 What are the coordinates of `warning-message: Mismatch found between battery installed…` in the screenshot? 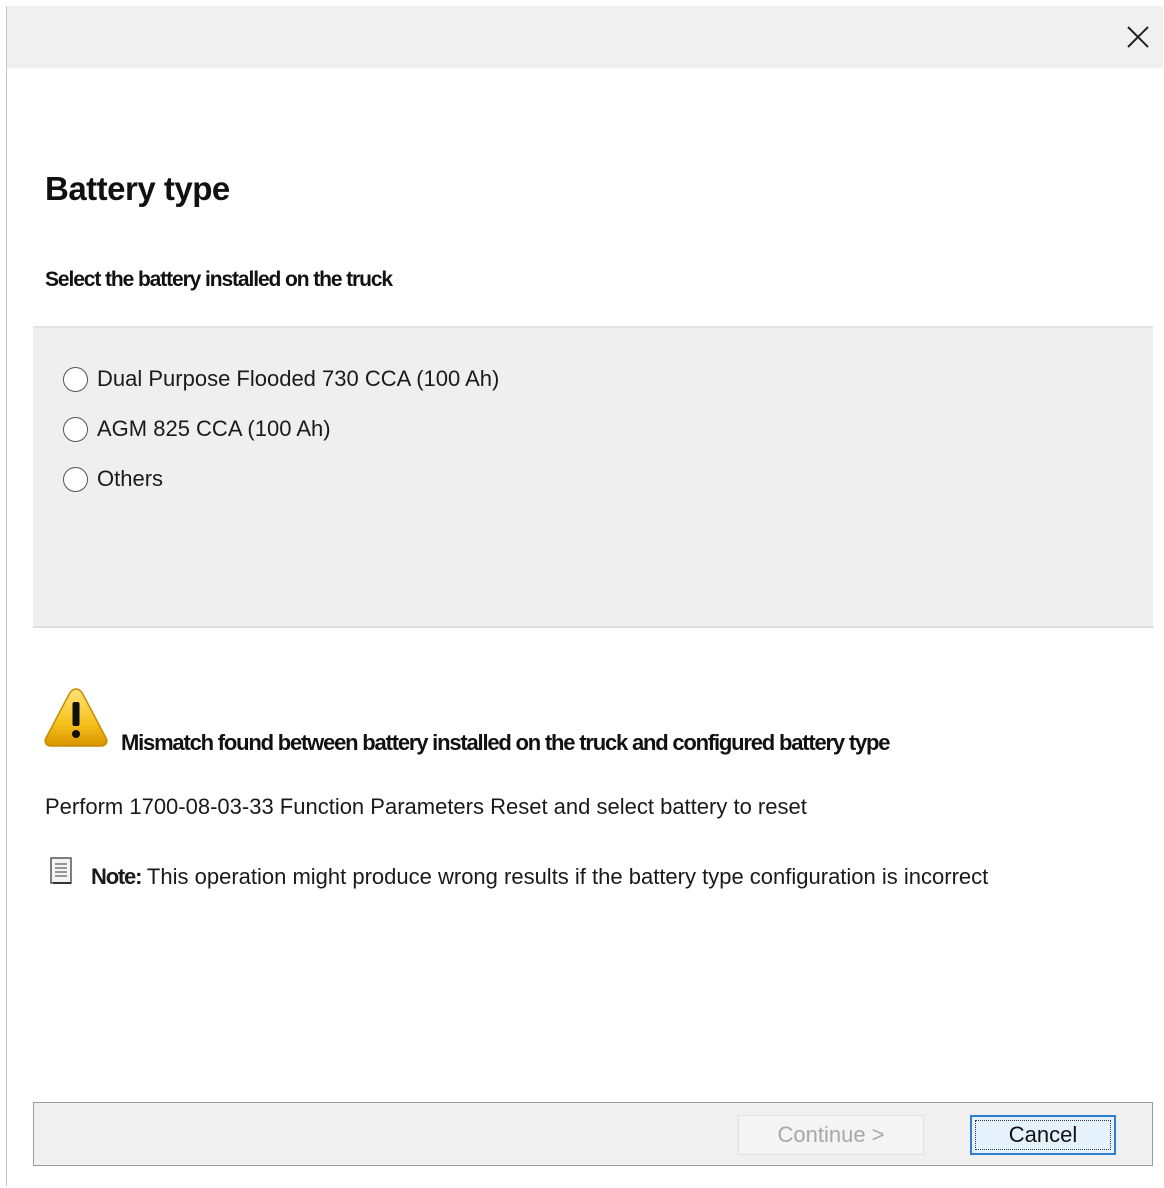 It's located at (505, 742).